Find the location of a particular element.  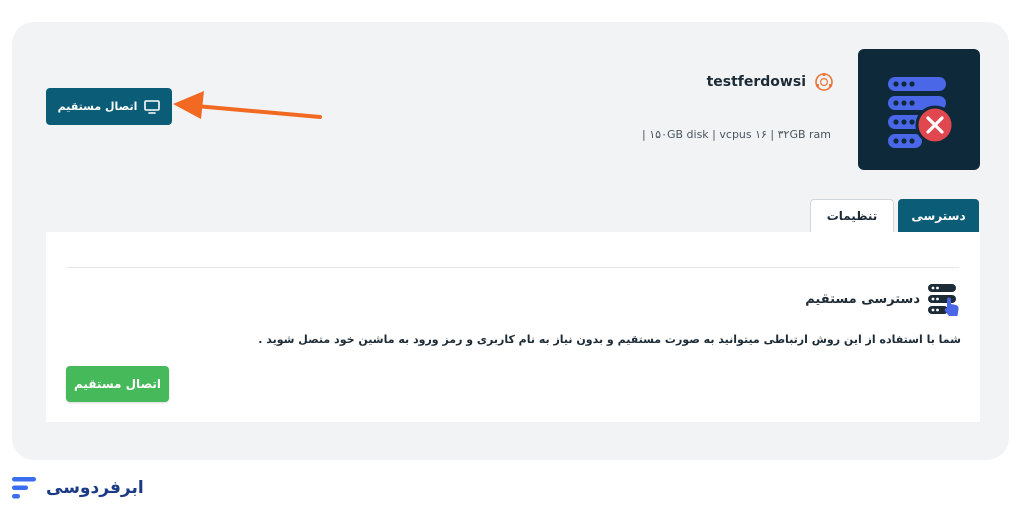

ubuntu-icon is located at coordinates (824, 81).